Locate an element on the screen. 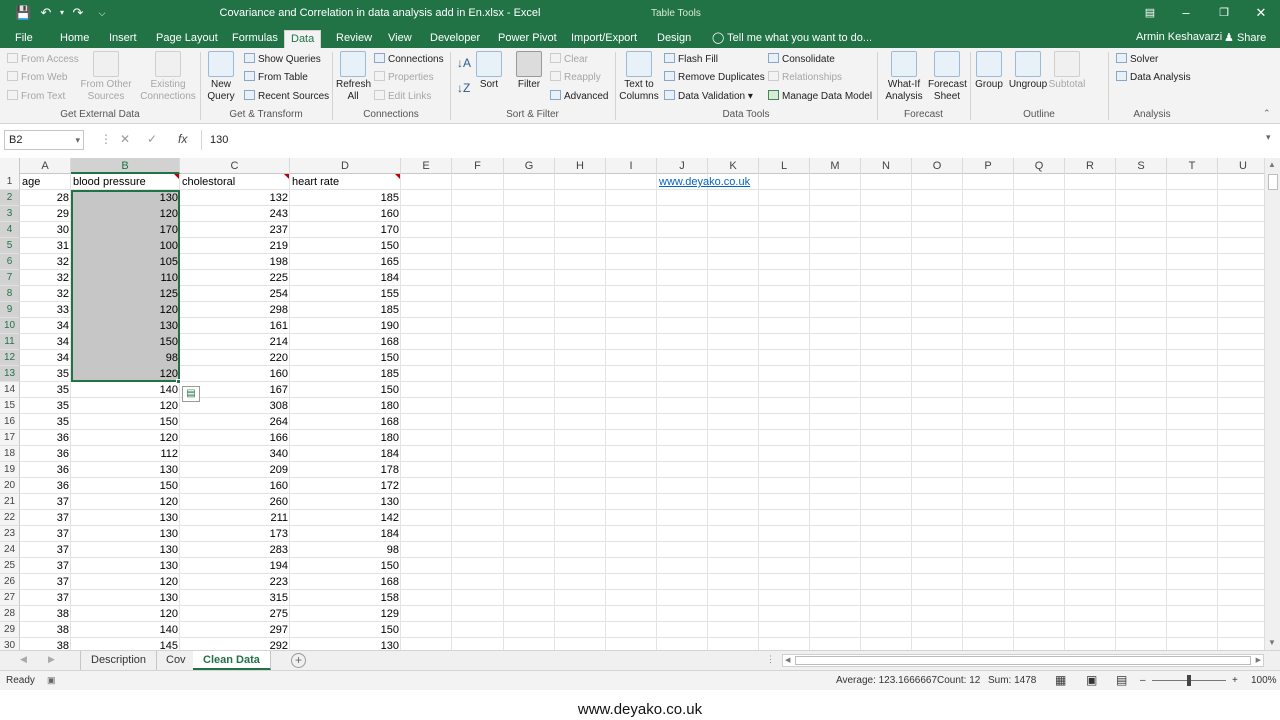 Image resolution: width=1280 pixels, height=720 pixels. add-sheet-icon: + is located at coordinates (298, 660).